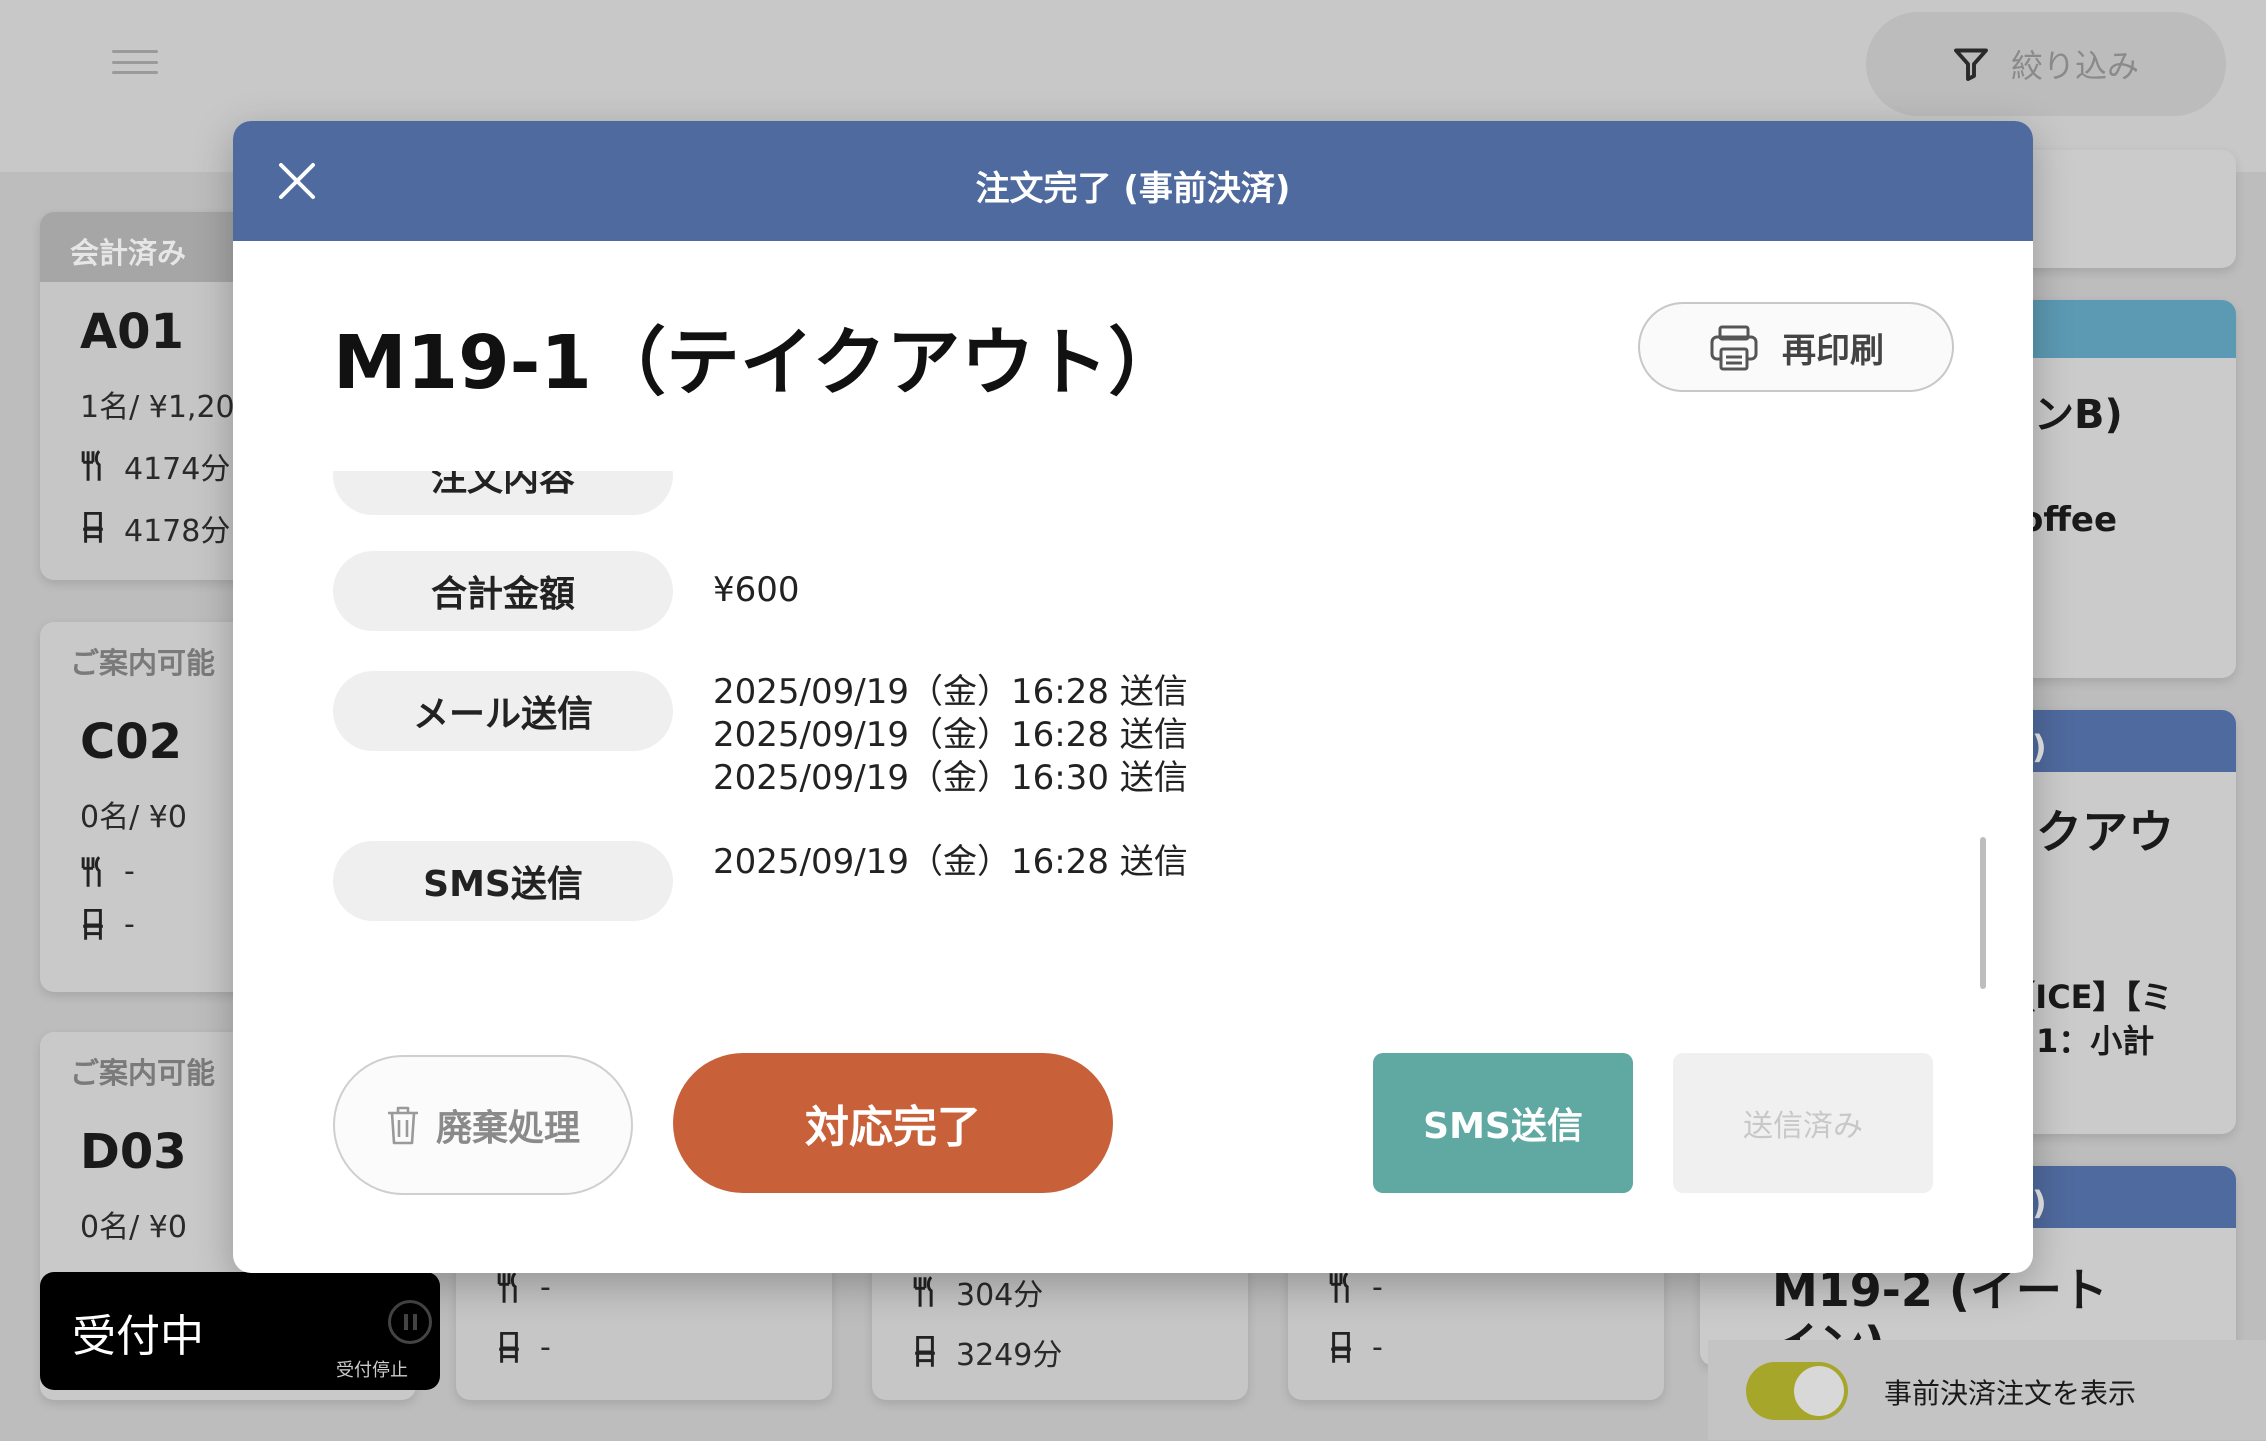 Image resolution: width=2266 pixels, height=1441 pixels. What do you see at coordinates (950, 778) in the screenshot?
I see `mail-sent-entry: 2025/09/19（金）16:30 送信` at bounding box center [950, 778].